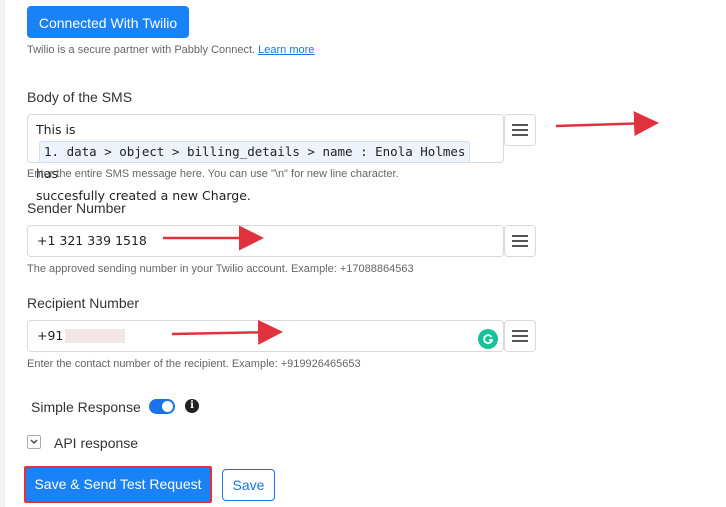  What do you see at coordinates (607, 124) in the screenshot?
I see `arrow-body-sms` at bounding box center [607, 124].